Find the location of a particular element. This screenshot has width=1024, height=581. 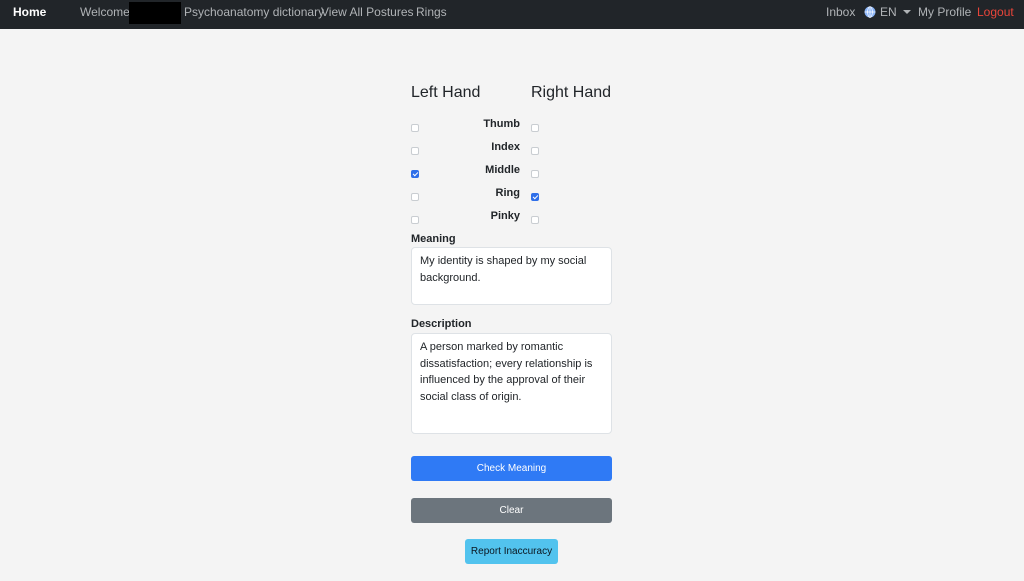

language-dropdown: EN is located at coordinates (887, 14).